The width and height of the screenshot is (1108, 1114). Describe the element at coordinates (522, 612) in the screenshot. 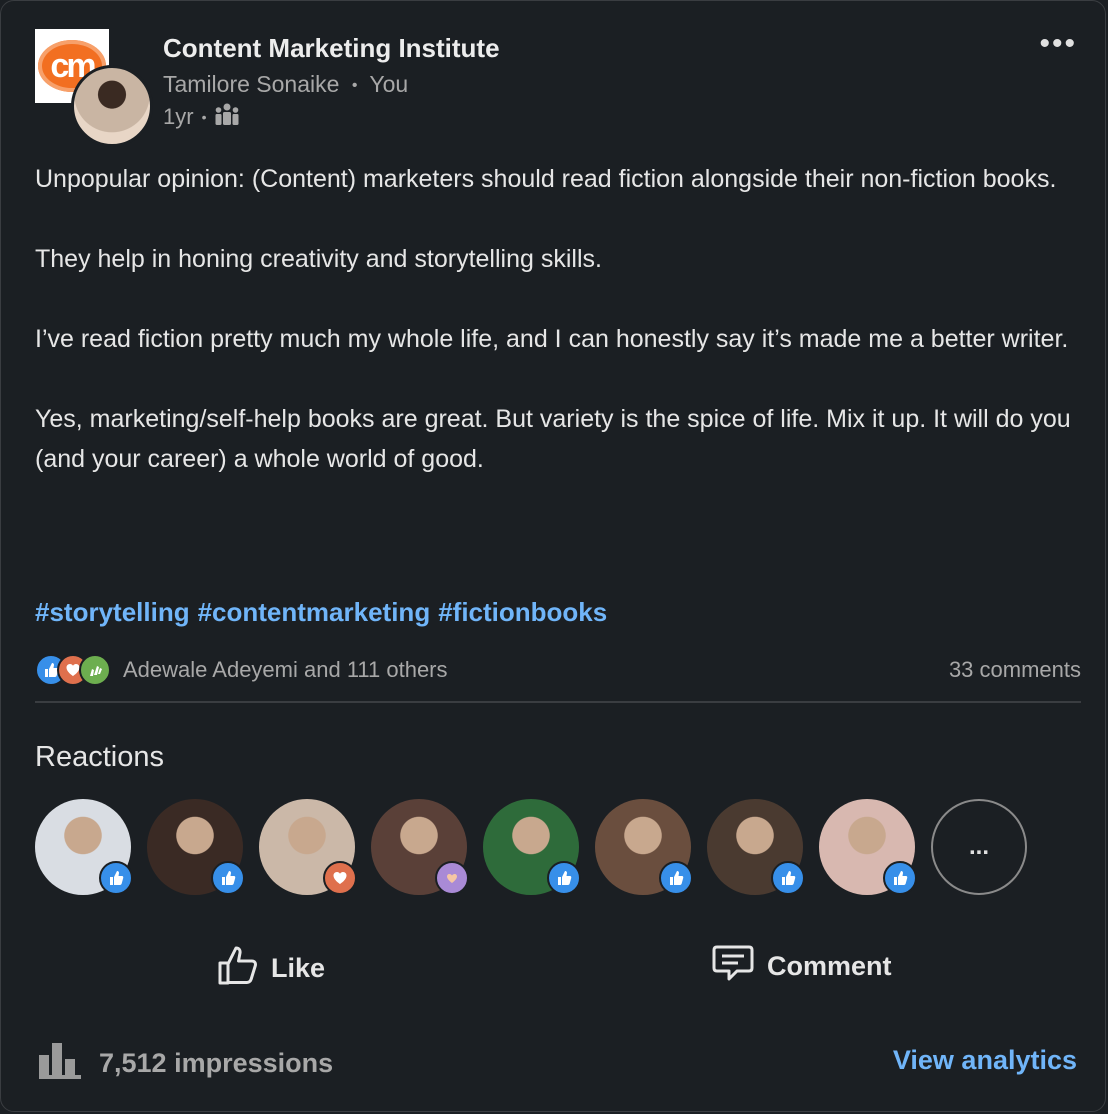

I see `hashtag-link: #fictionbooks` at that location.